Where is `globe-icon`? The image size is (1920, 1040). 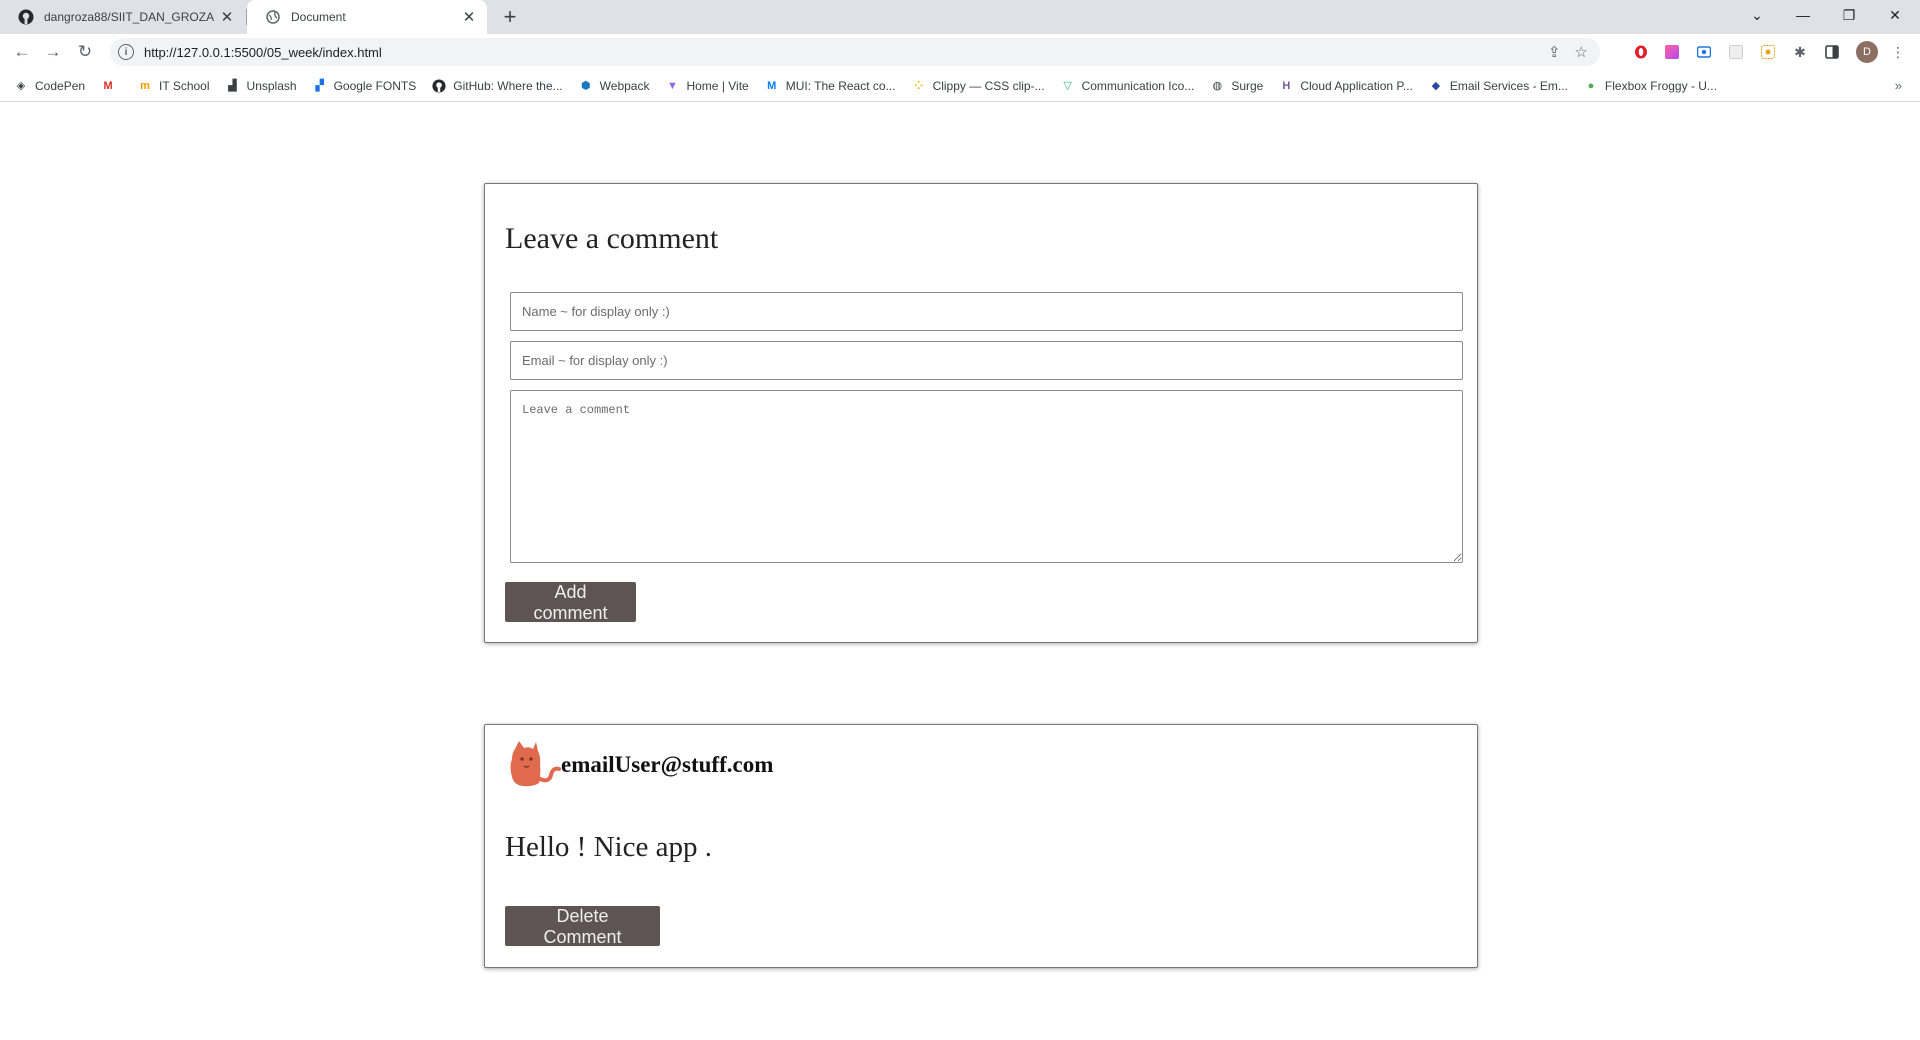 globe-icon is located at coordinates (273, 17).